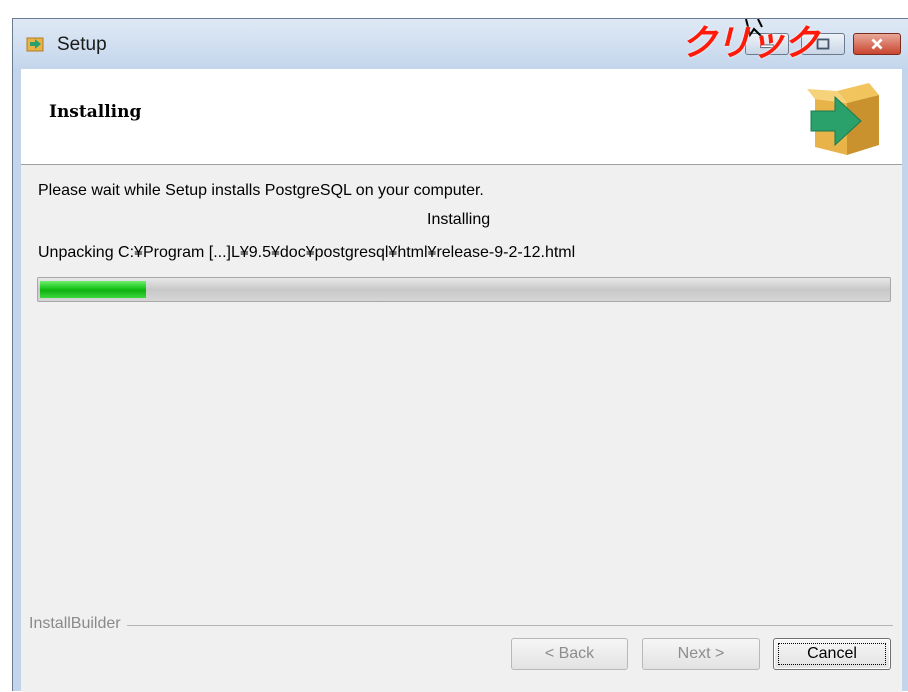  Describe the element at coordinates (78, 624) in the screenshot. I see `installbuilder-label: InstallBuilder` at that location.